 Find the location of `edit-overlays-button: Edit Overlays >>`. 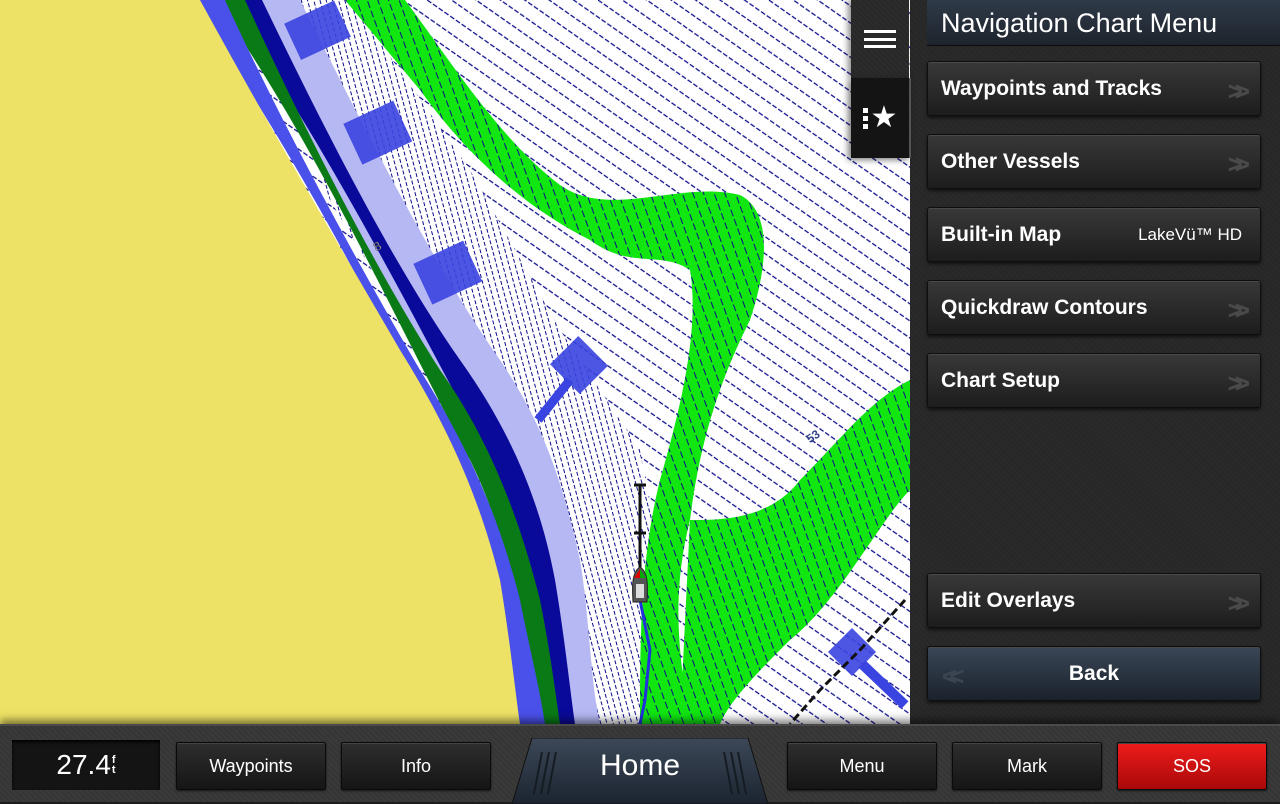

edit-overlays-button: Edit Overlays >> is located at coordinates (1094, 600).